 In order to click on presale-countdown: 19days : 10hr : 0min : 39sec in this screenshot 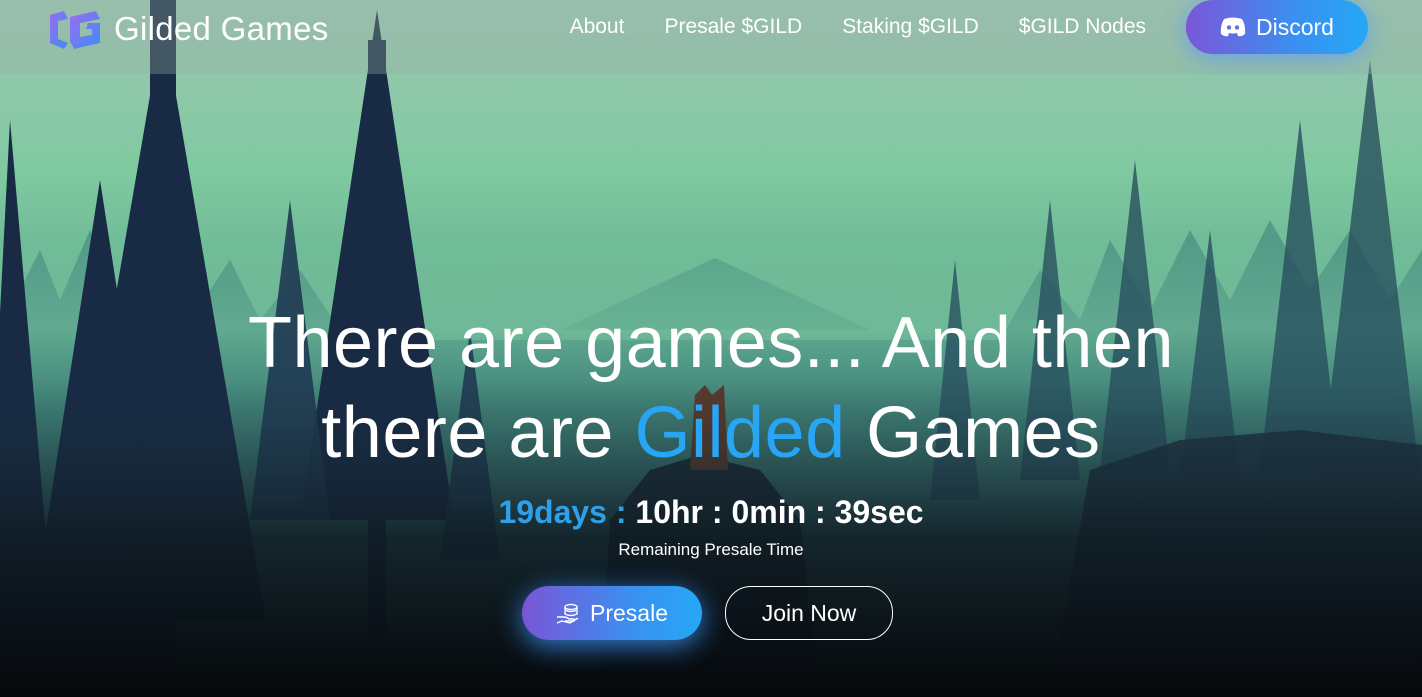, I will do `click(711, 512)`.